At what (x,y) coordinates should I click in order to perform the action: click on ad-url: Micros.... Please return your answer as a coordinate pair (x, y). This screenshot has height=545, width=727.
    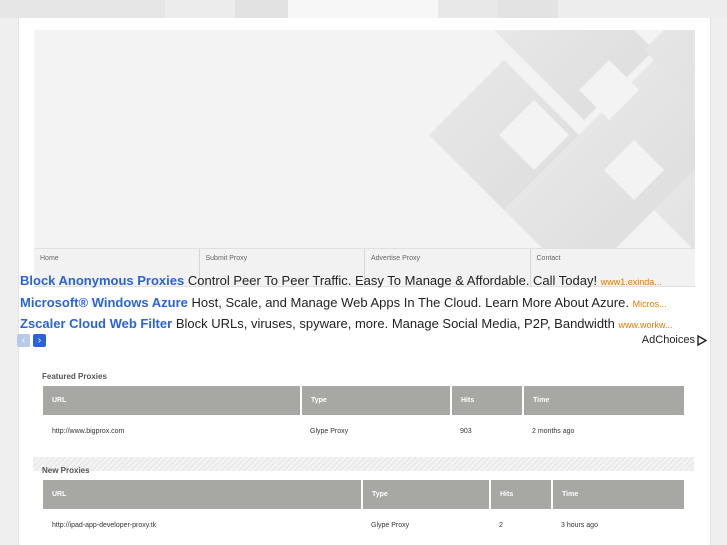
    Looking at the image, I should click on (650, 304).